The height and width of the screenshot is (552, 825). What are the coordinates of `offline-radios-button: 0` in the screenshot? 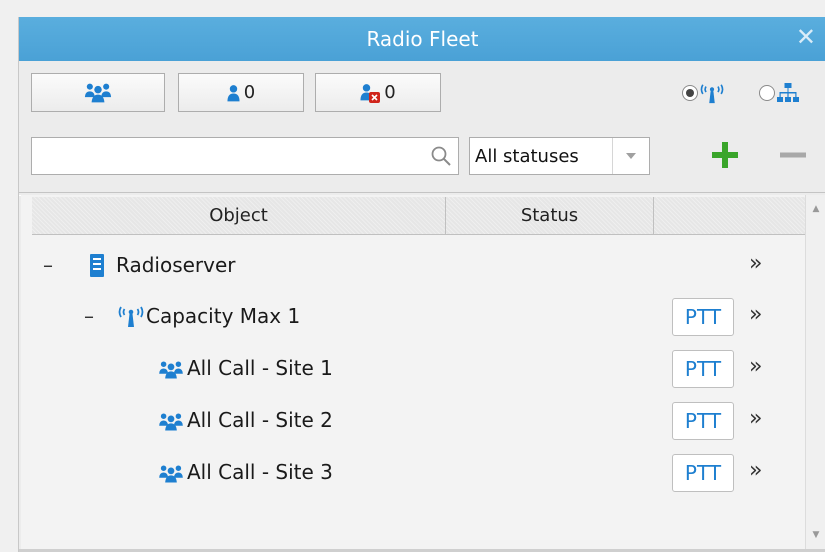 It's located at (378, 92).